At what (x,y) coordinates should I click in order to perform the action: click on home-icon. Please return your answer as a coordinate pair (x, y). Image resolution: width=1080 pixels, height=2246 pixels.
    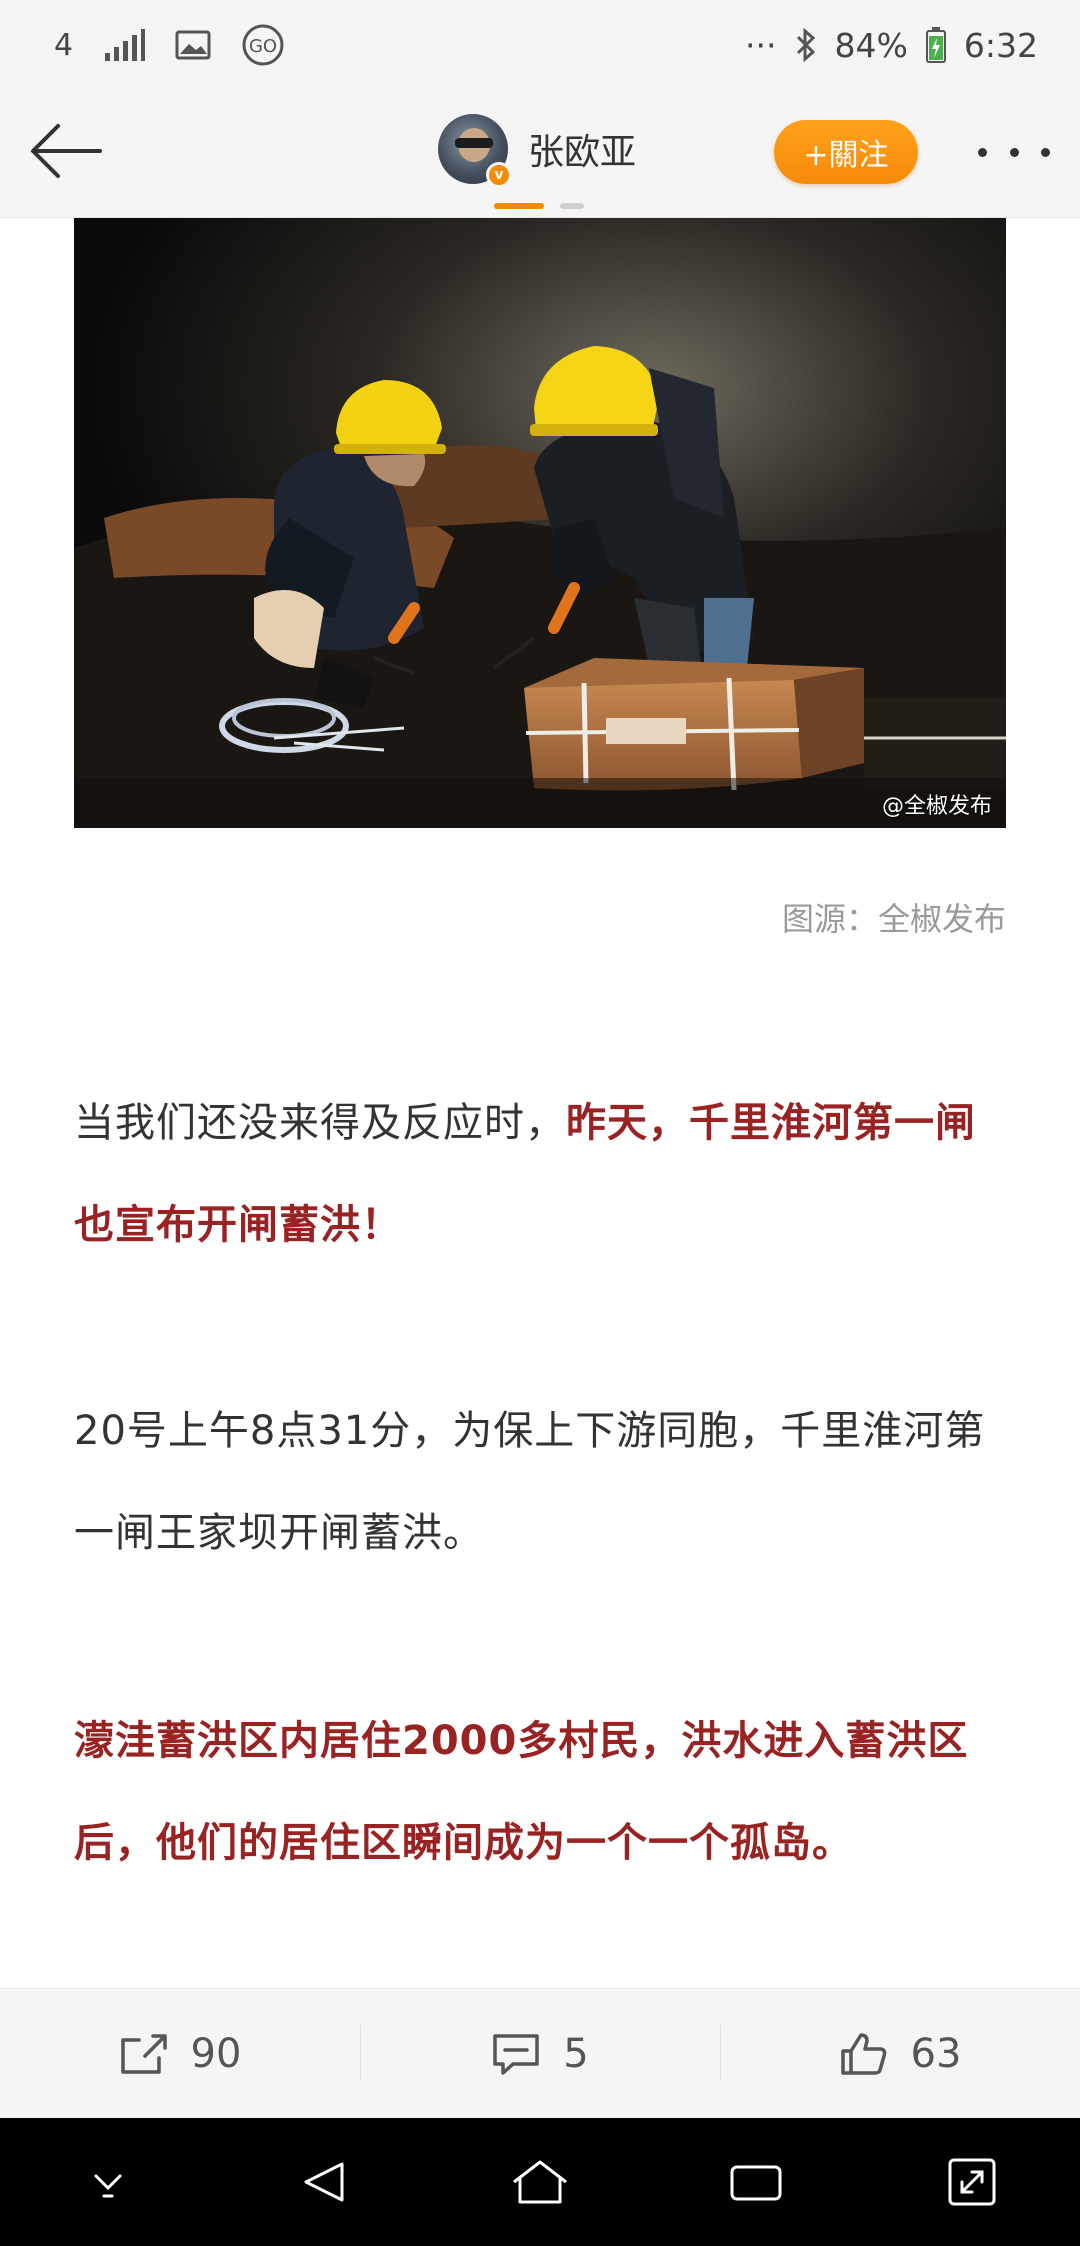
    Looking at the image, I should click on (540, 2182).